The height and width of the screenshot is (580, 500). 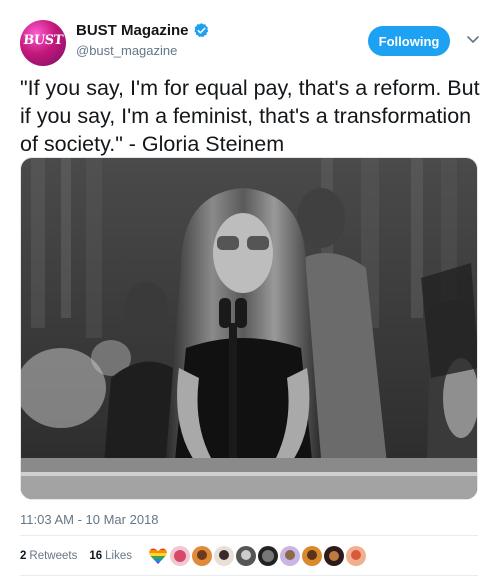 What do you see at coordinates (43, 40) in the screenshot?
I see `avatar-logo-text: BUST` at bounding box center [43, 40].